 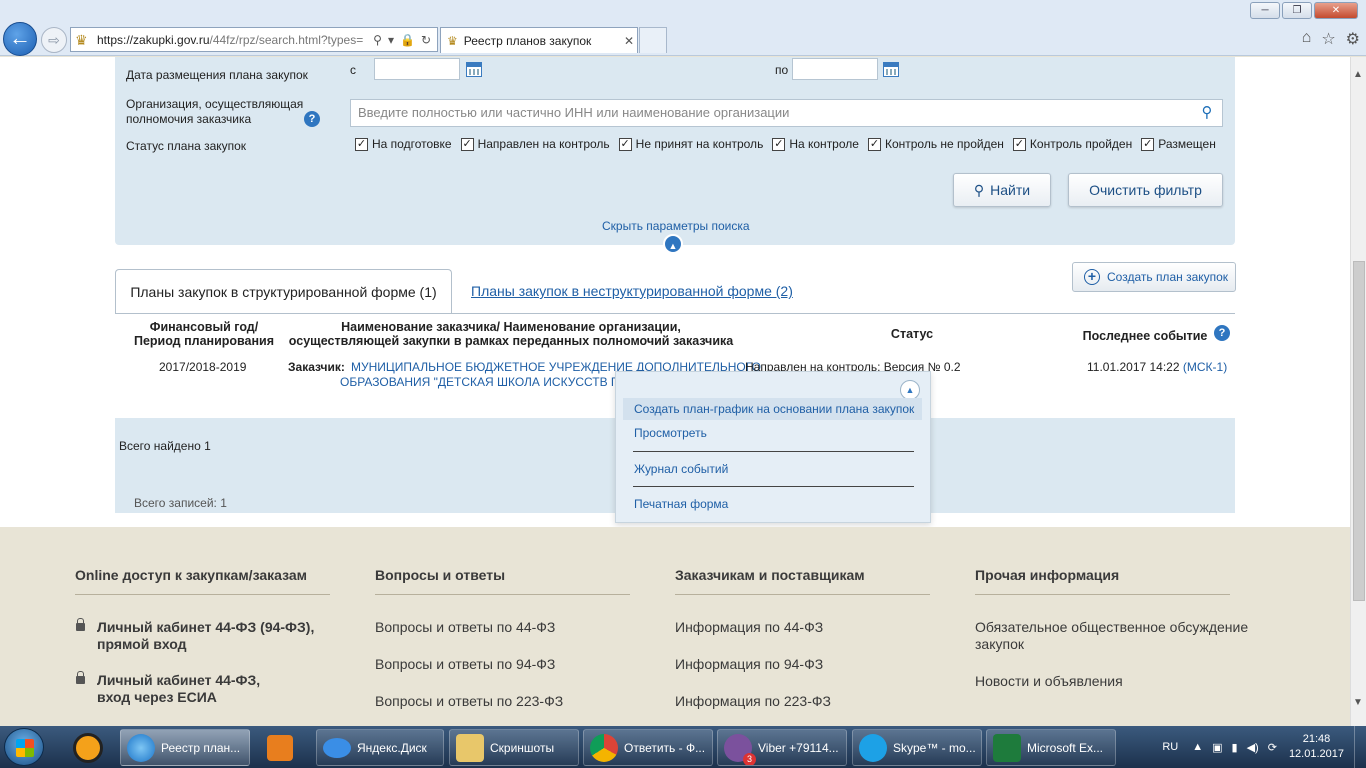 I want to click on popup-print-form: Печатная форма, so click(x=772, y=504).